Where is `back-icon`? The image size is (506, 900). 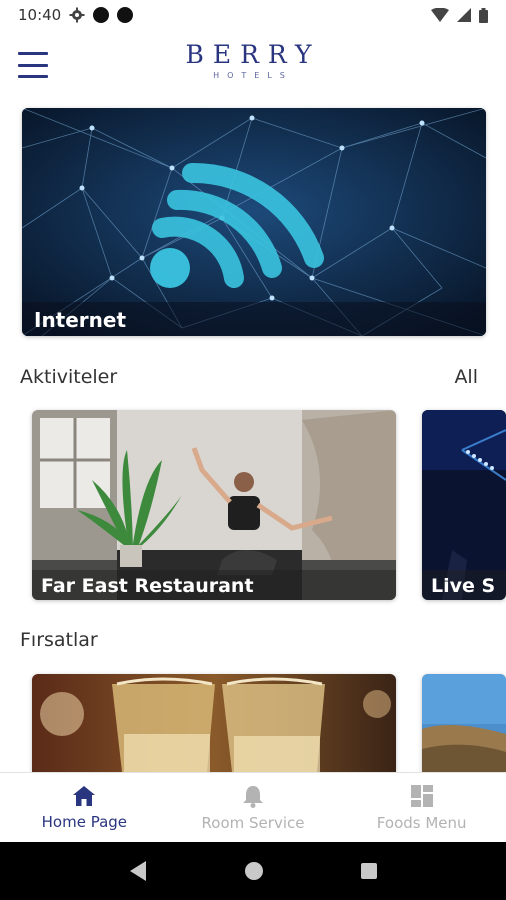
back-icon is located at coordinates (138, 871).